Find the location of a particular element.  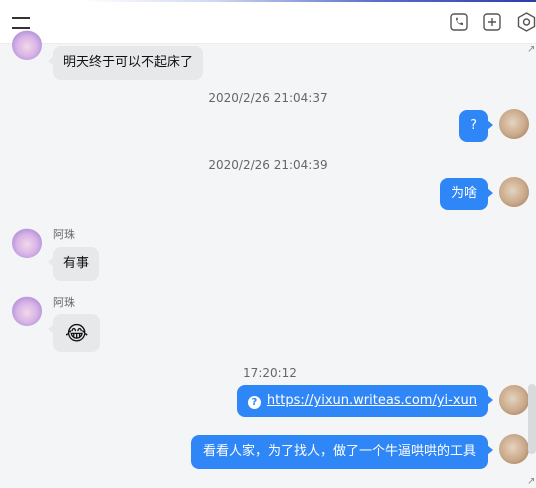

outgoing-message-bubble: ? is located at coordinates (476, 126).